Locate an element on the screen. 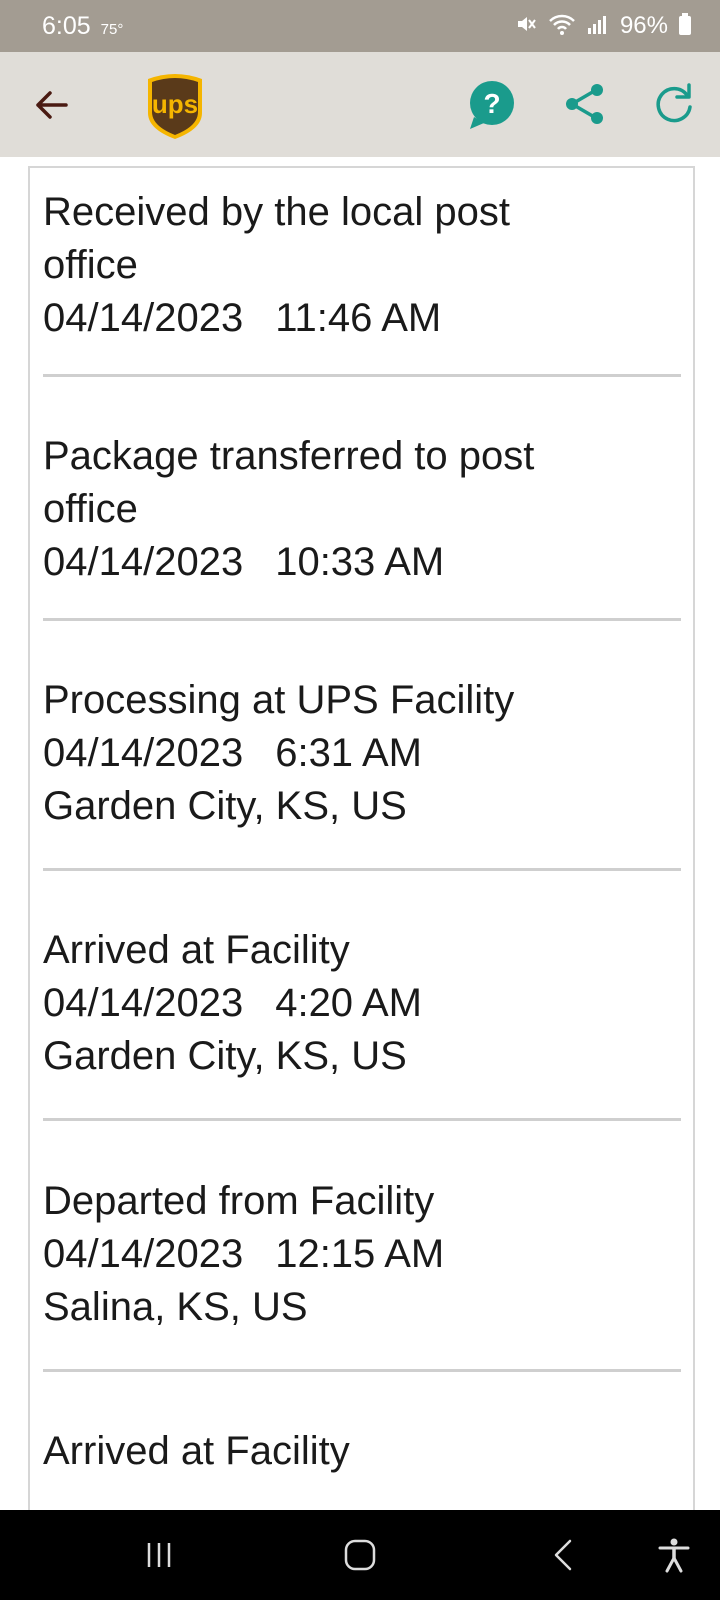 The height and width of the screenshot is (1600, 720). event-time: 6:31 AM is located at coordinates (348, 753).